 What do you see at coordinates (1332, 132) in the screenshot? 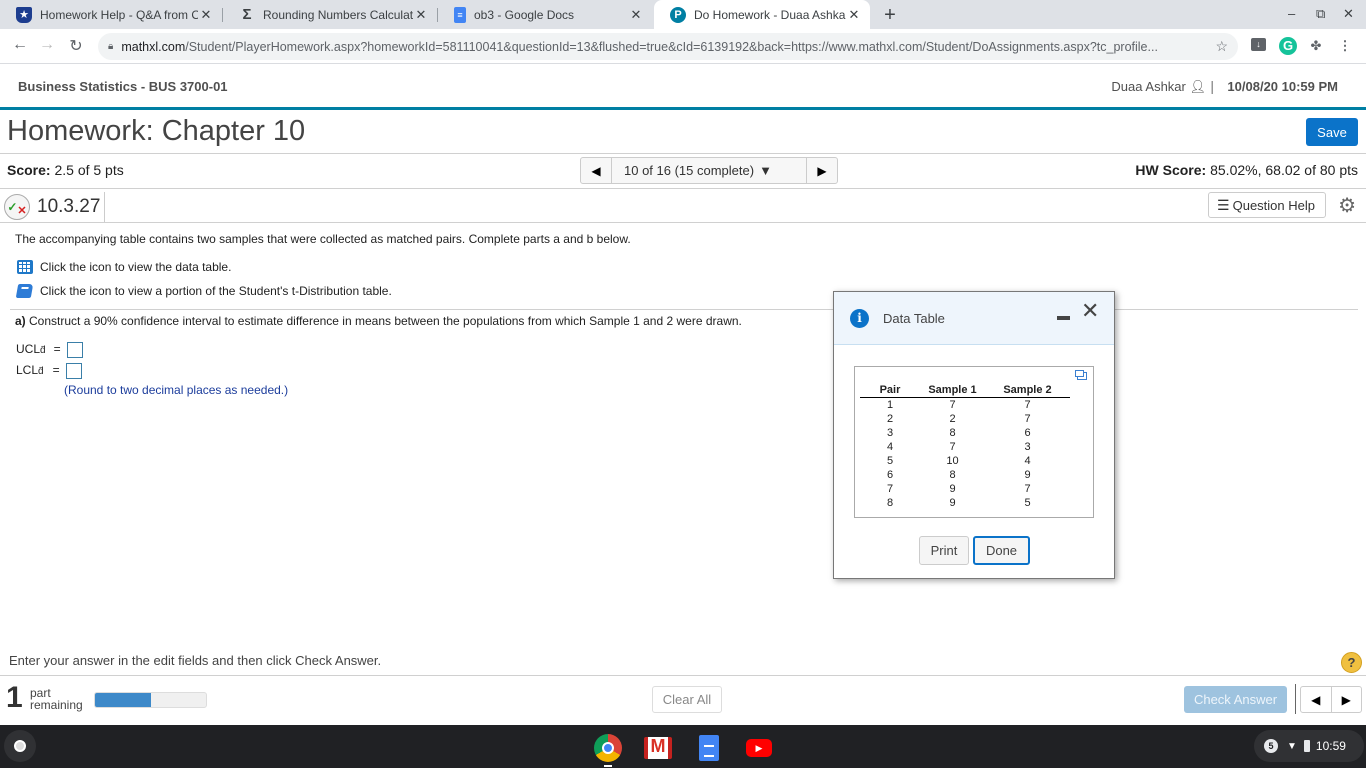
I see `save-button: Save` at bounding box center [1332, 132].